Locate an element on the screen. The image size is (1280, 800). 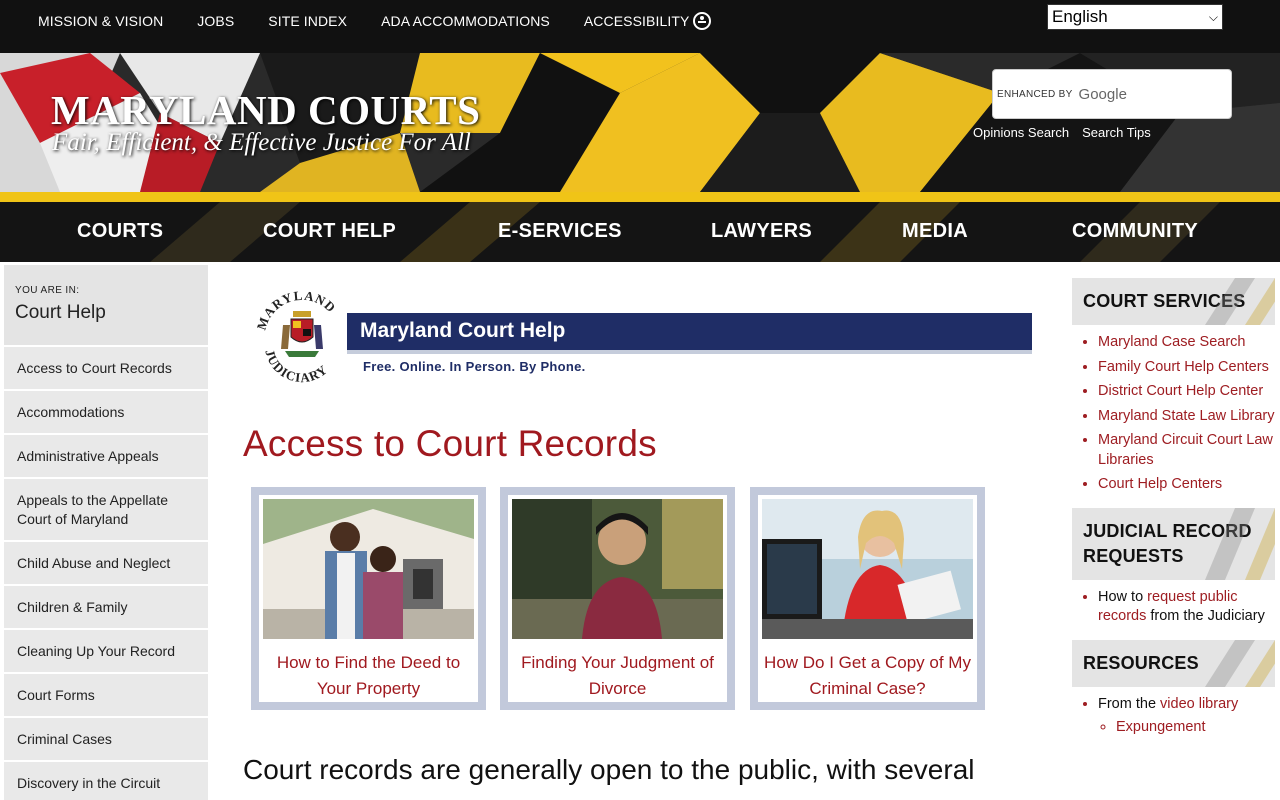
search-links: Opinions Search Search Tips is located at coordinates (1062, 132).